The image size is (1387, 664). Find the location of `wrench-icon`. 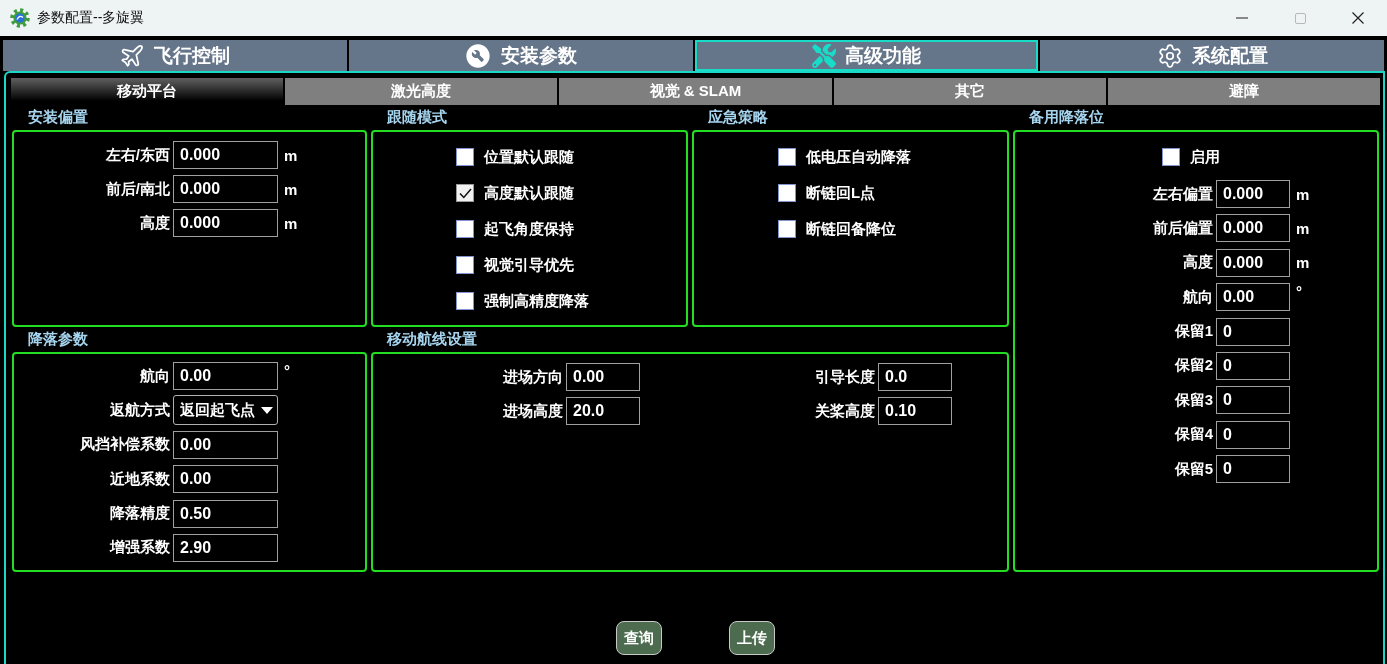

wrench-icon is located at coordinates (478, 55).